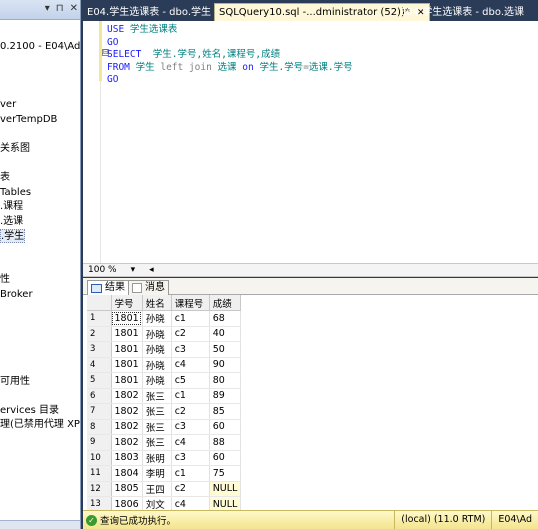 The image size is (538, 529). Describe the element at coordinates (99, 427) in the screenshot. I see `row-number: 8` at that location.